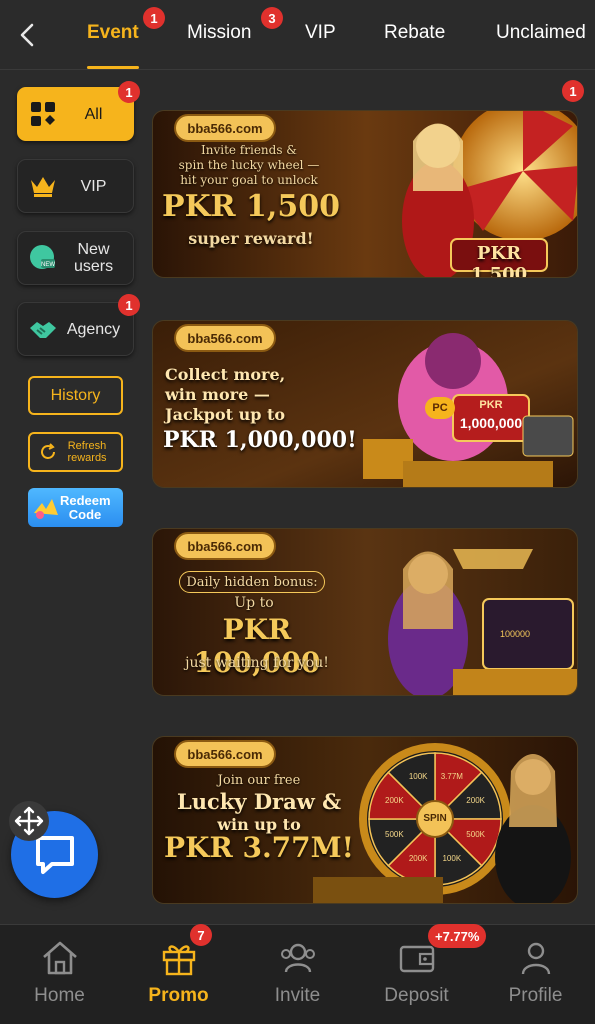 The image size is (595, 1024). I want to click on move-arrows-icon, so click(29, 821).